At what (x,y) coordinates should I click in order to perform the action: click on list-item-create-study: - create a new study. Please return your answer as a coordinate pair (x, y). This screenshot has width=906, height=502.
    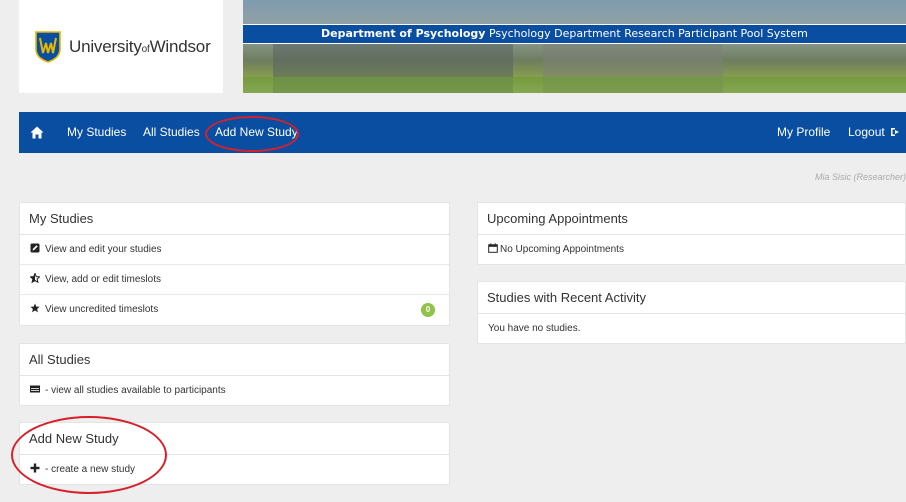
    Looking at the image, I should click on (234, 470).